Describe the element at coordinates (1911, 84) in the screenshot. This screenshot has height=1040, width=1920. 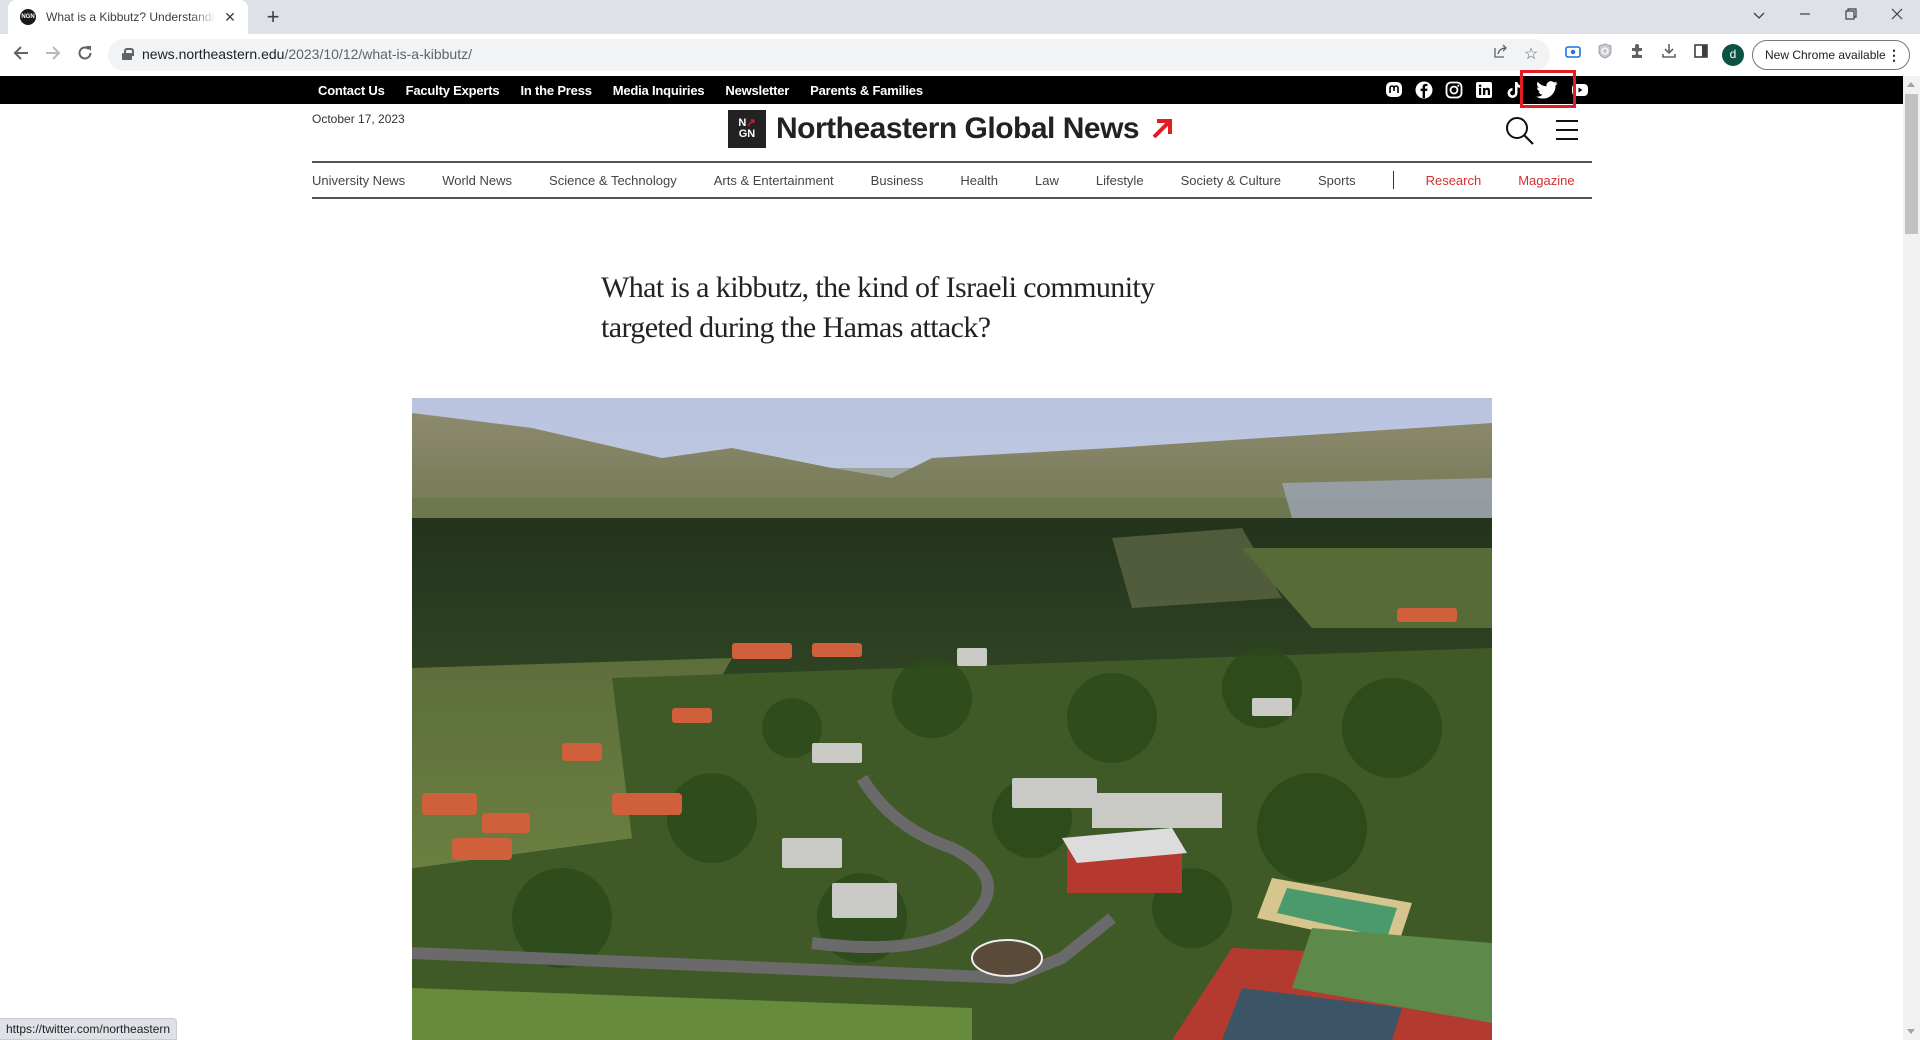
I see `scroll-up-arrow-icon` at that location.